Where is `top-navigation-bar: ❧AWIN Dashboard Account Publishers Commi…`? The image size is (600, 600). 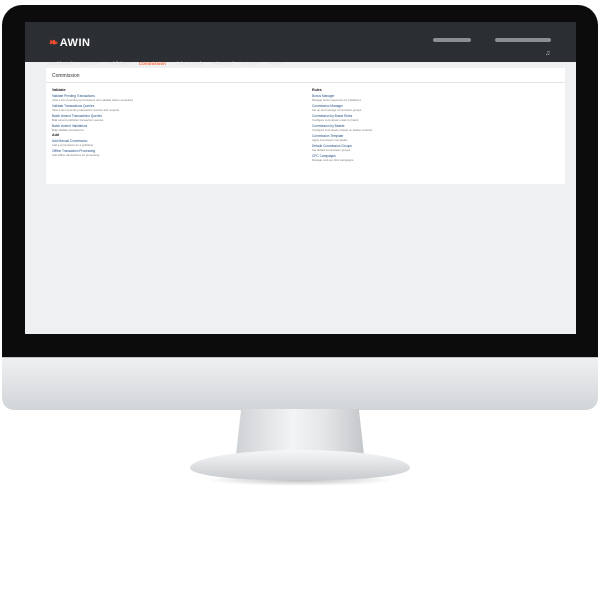 top-navigation-bar: ❧AWIN Dashboard Account Publishers Commi… is located at coordinates (300, 44).